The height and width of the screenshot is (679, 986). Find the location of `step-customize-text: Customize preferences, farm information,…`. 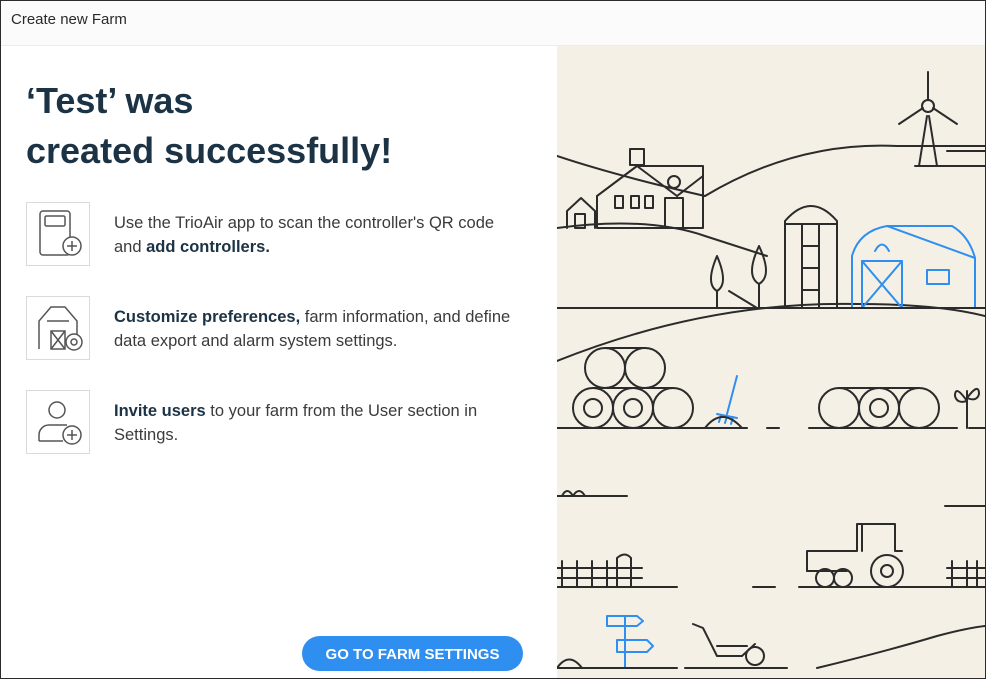

step-customize-text: Customize preferences, farm information,… is located at coordinates (312, 329).